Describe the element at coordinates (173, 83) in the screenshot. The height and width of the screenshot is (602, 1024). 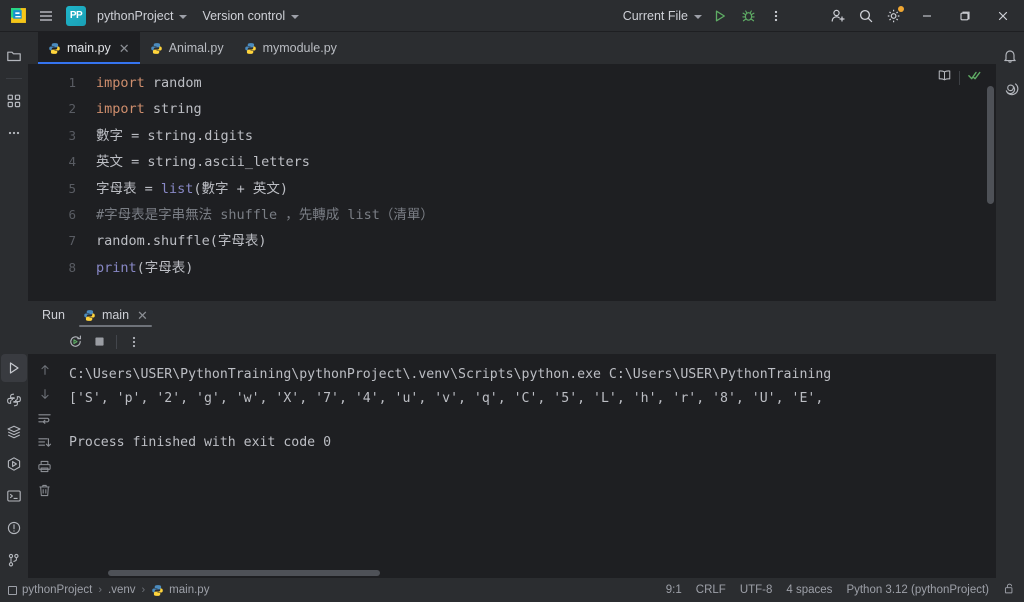
I see `code-token: random` at that location.